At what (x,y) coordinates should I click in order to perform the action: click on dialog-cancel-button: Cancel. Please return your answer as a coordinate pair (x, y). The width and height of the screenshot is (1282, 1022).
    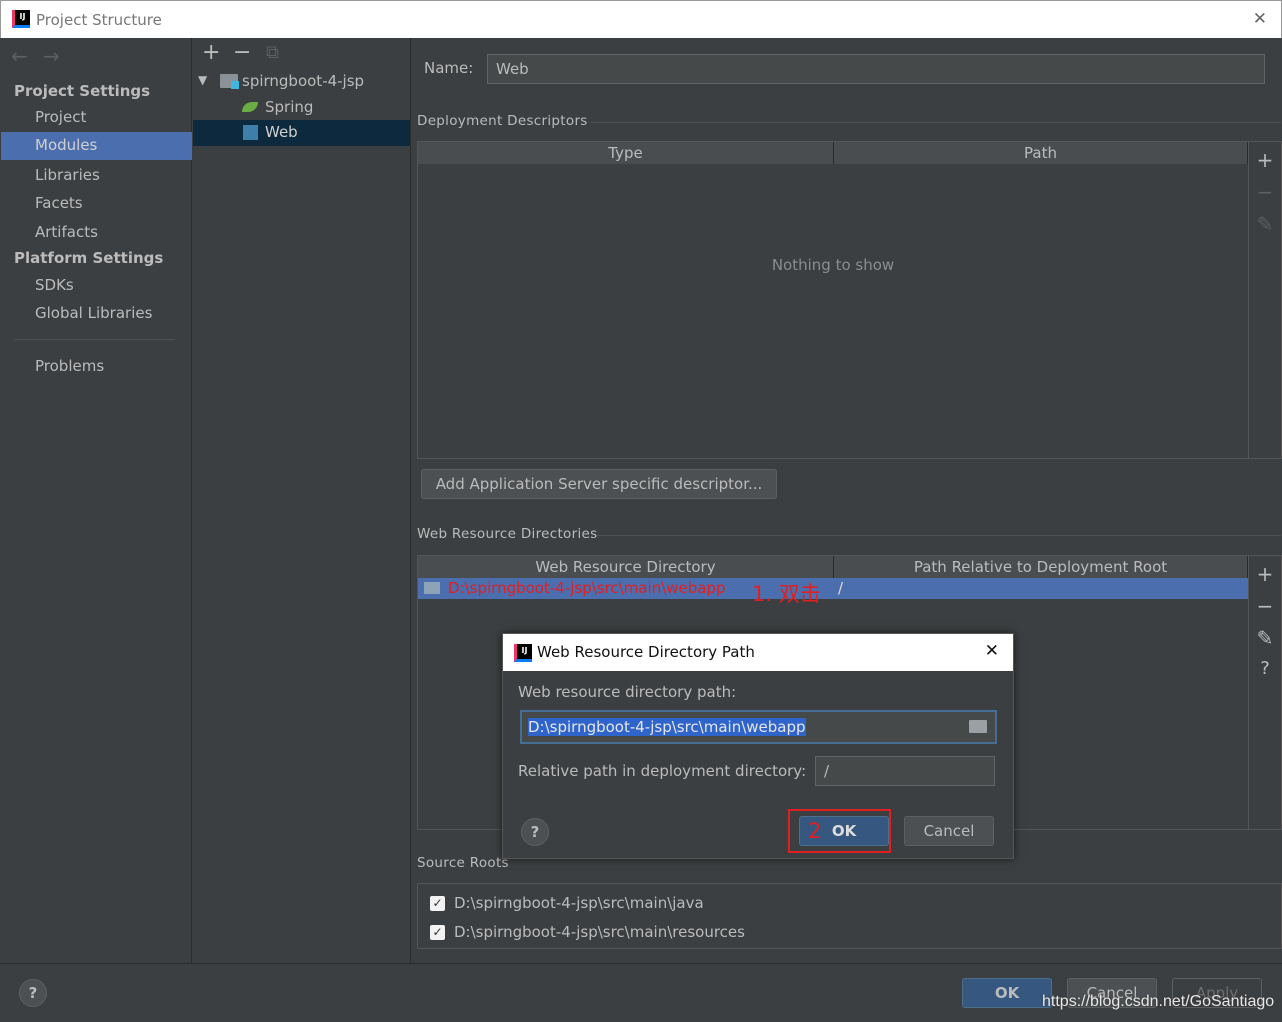
    Looking at the image, I should click on (949, 831).